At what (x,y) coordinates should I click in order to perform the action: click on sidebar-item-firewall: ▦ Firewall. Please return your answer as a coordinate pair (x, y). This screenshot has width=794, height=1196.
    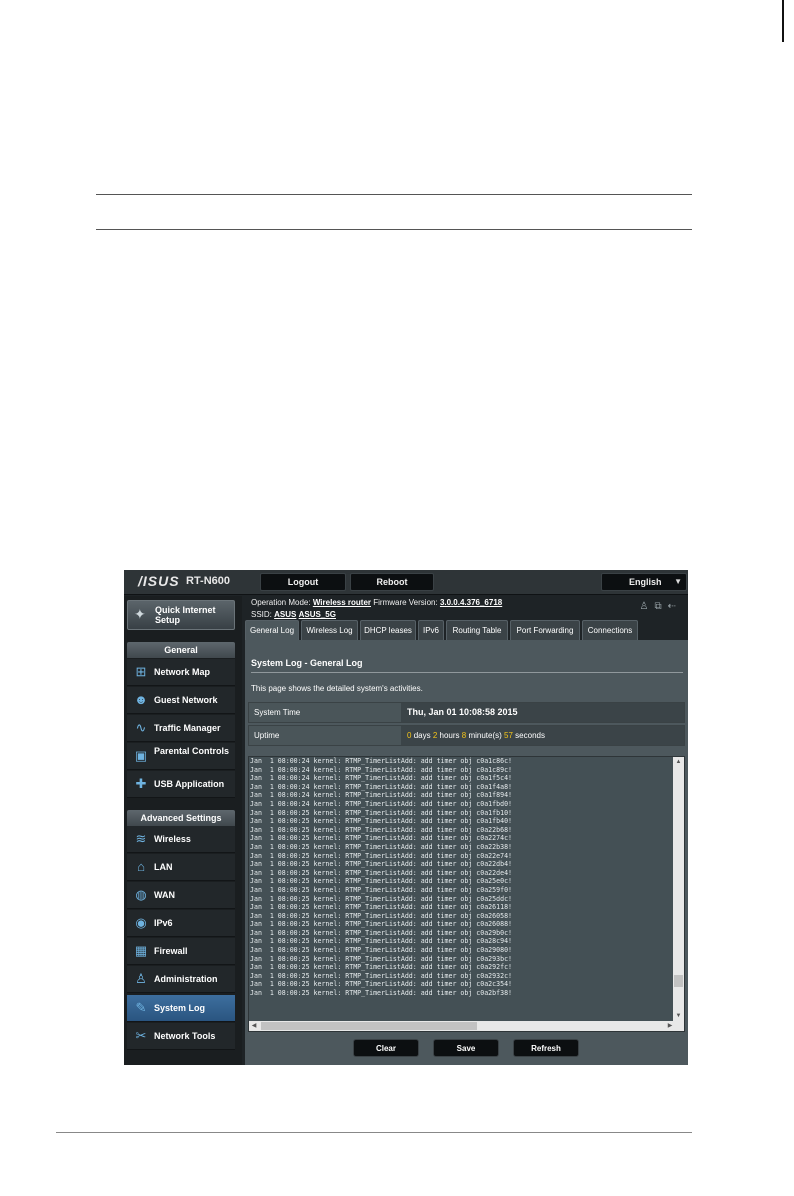
    Looking at the image, I should click on (181, 951).